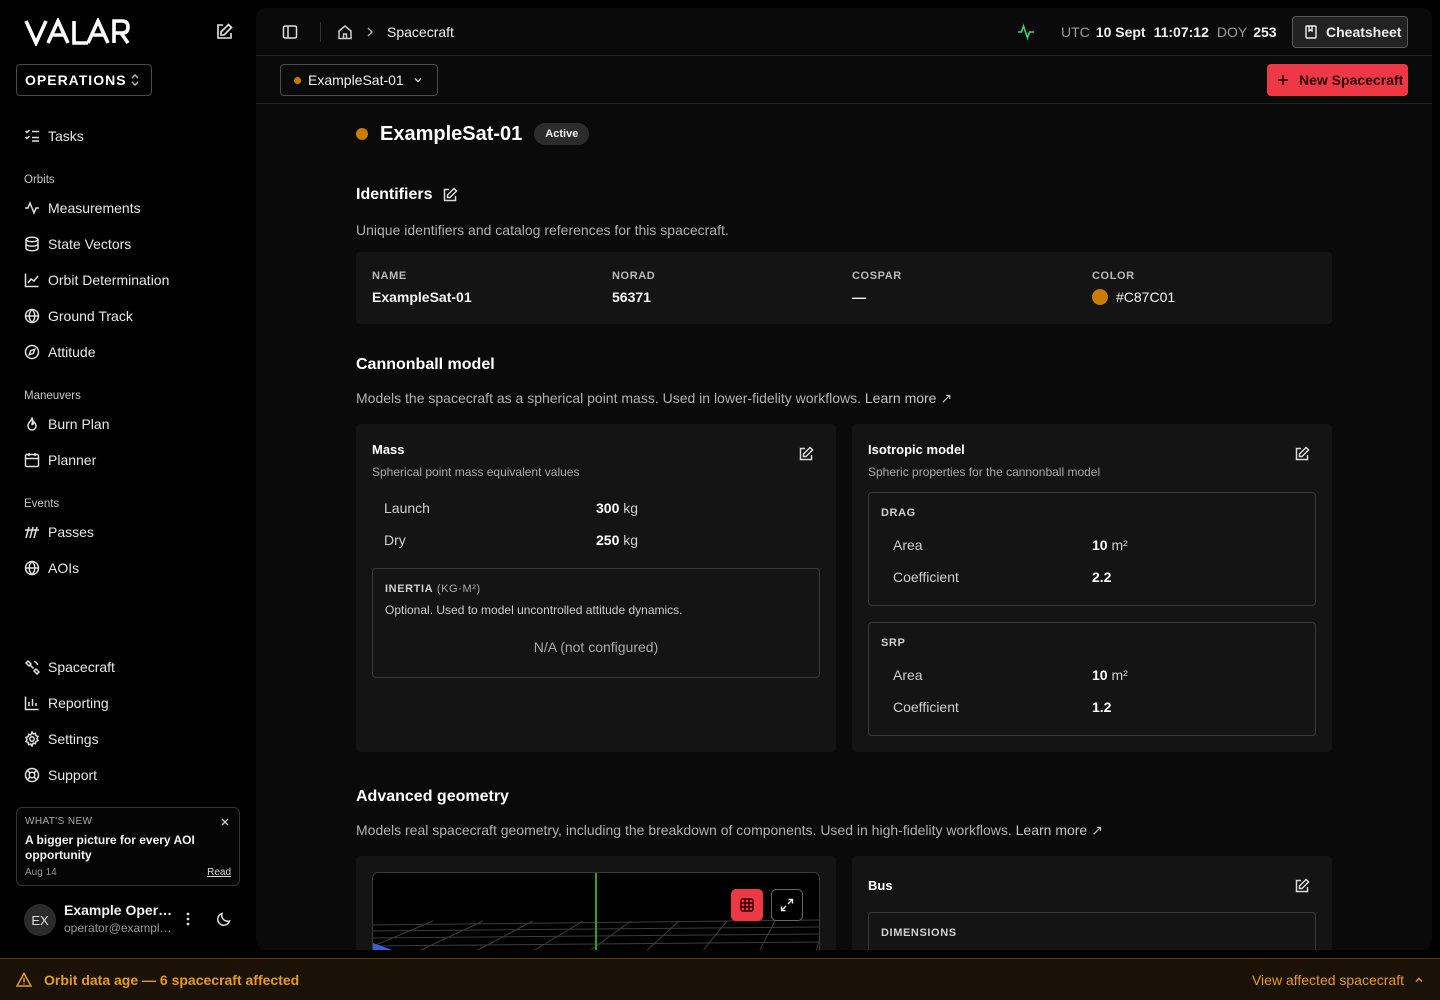  What do you see at coordinates (409, 589) in the screenshot?
I see `label-text: INERTIA` at bounding box center [409, 589].